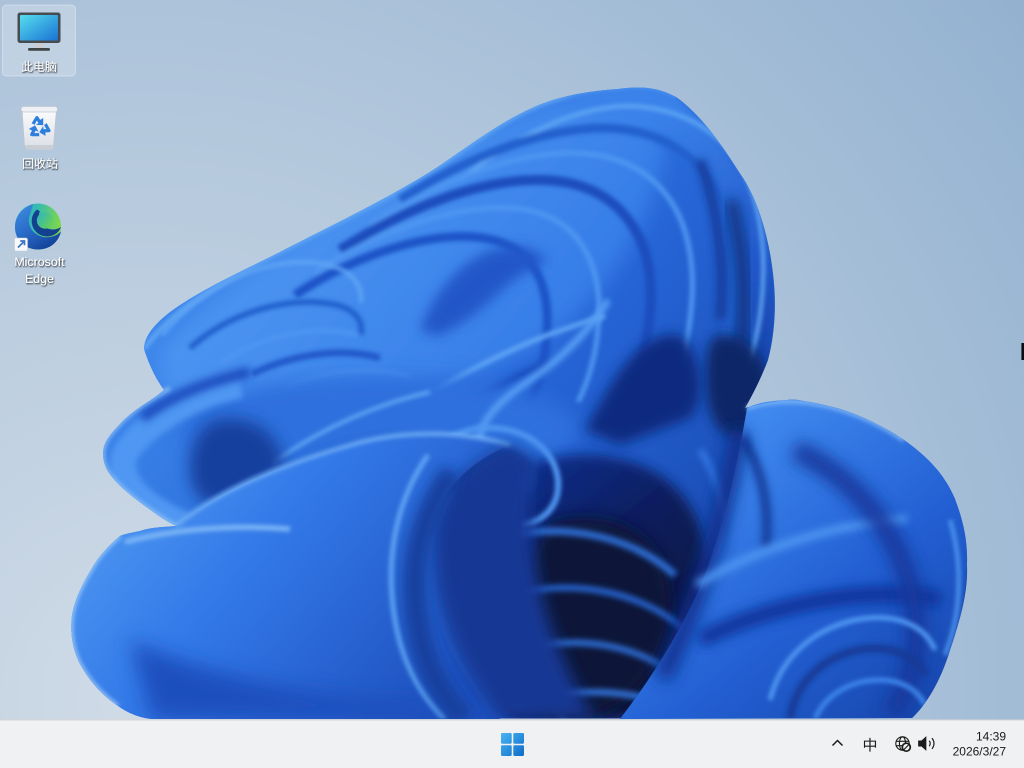  I want to click on svg-text: Microsoft, so click(39, 262).